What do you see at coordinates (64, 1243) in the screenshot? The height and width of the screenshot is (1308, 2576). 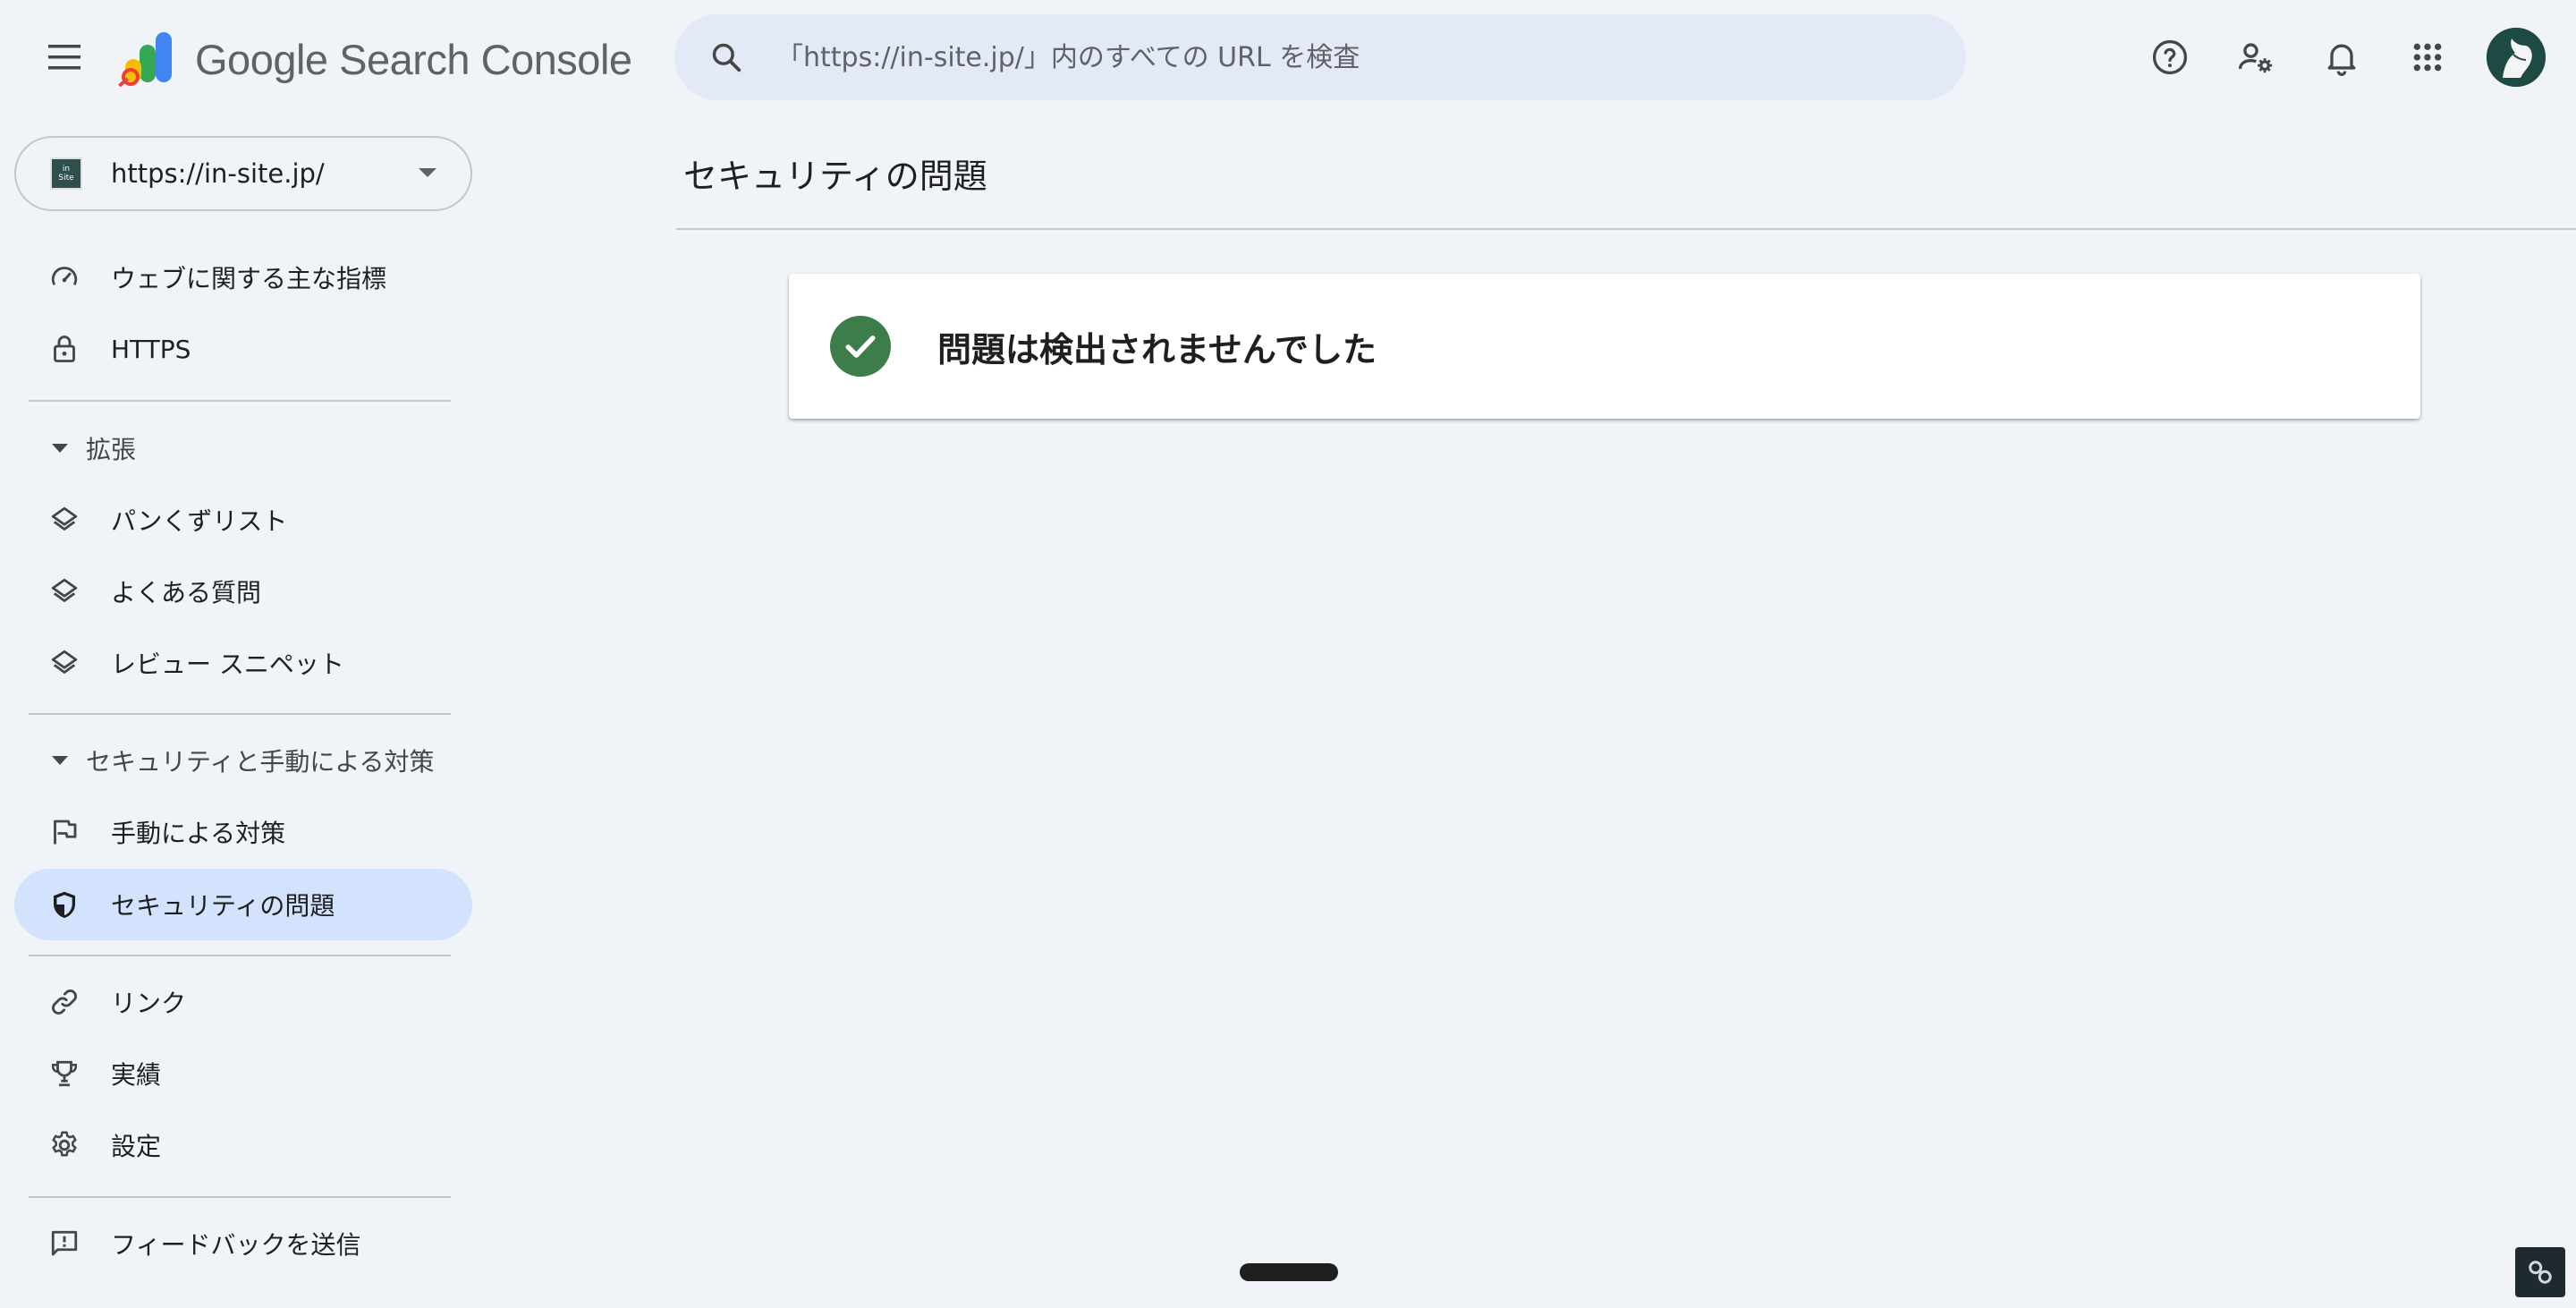 I see `feedback-icon` at bounding box center [64, 1243].